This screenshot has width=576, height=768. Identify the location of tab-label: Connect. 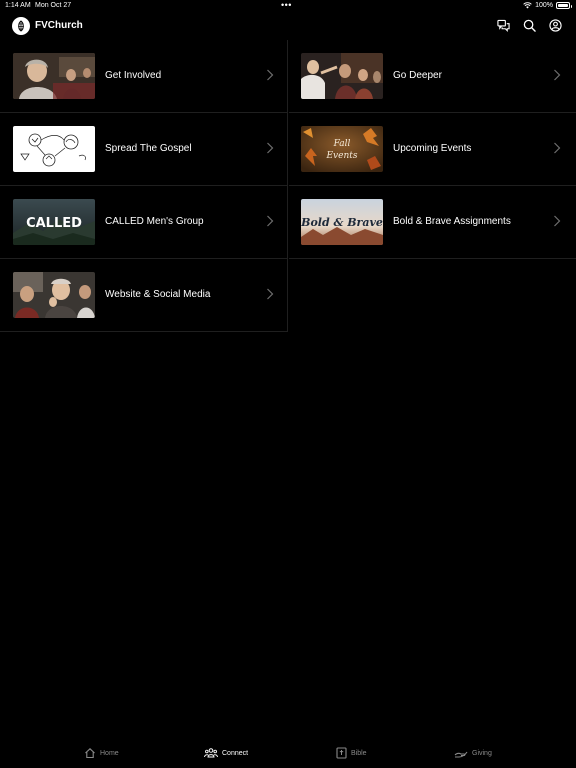
(235, 753).